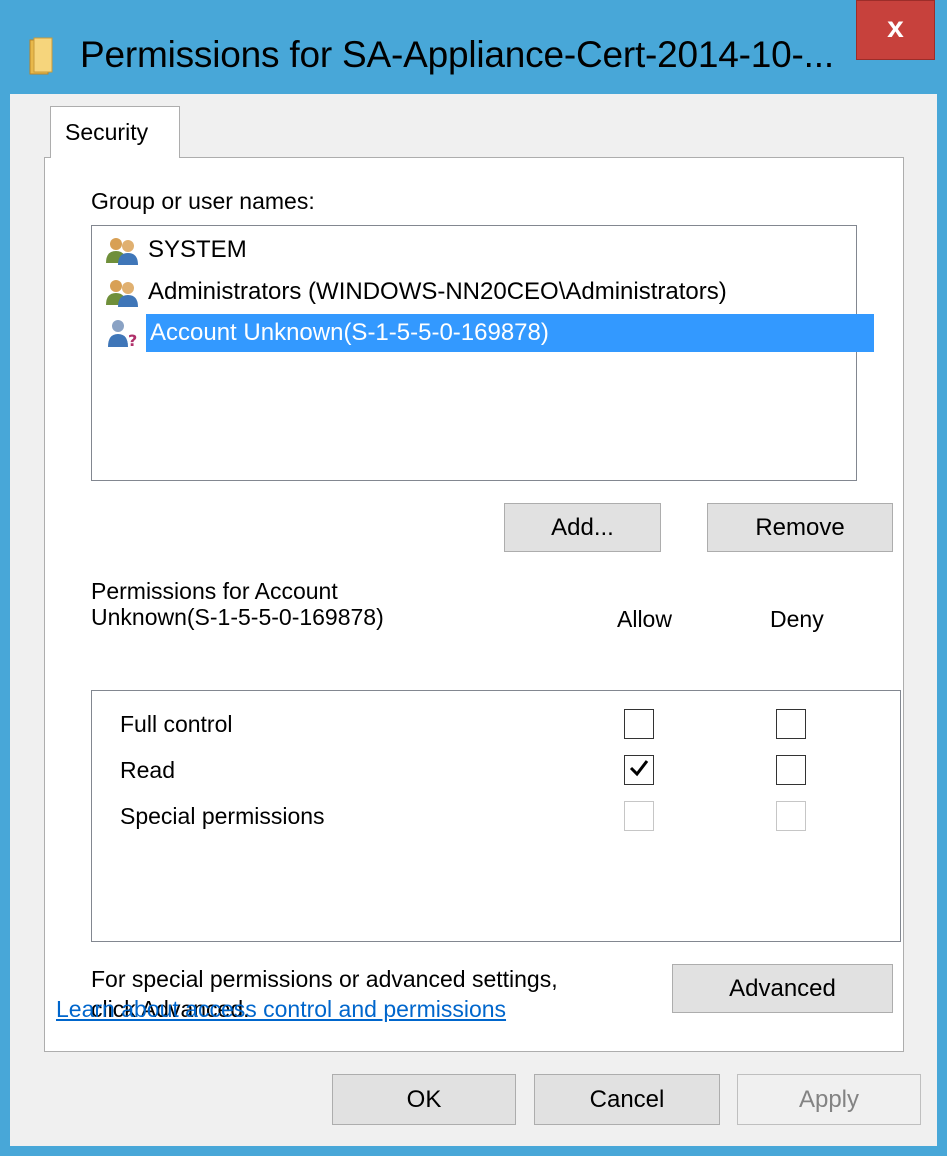 The width and height of the screenshot is (947, 1156). I want to click on allow-read-checkbox, so click(639, 770).